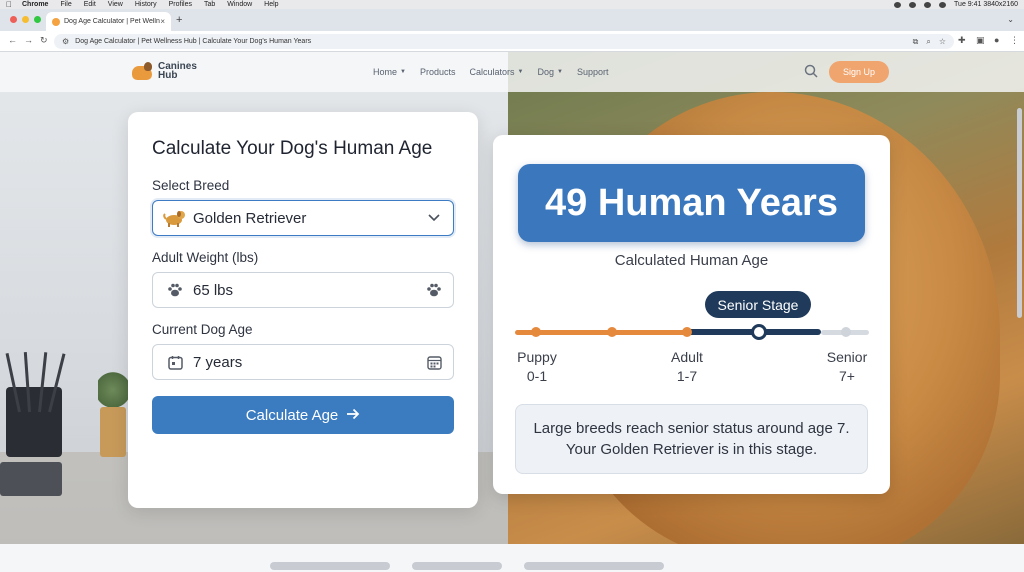  I want to click on site-nav: Home ▼ Products Calculators ▼ Dog ▼ Support, so click(490, 72).